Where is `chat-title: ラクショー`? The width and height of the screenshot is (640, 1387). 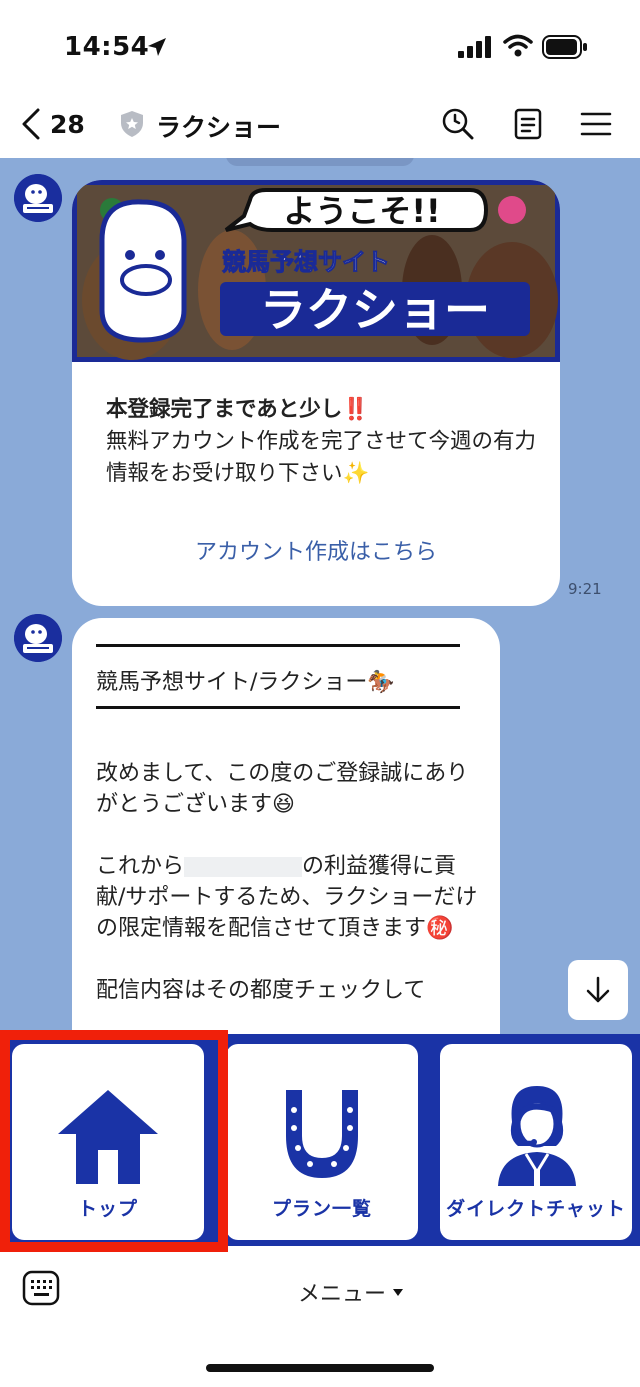
chat-title: ラクショー is located at coordinates (219, 127).